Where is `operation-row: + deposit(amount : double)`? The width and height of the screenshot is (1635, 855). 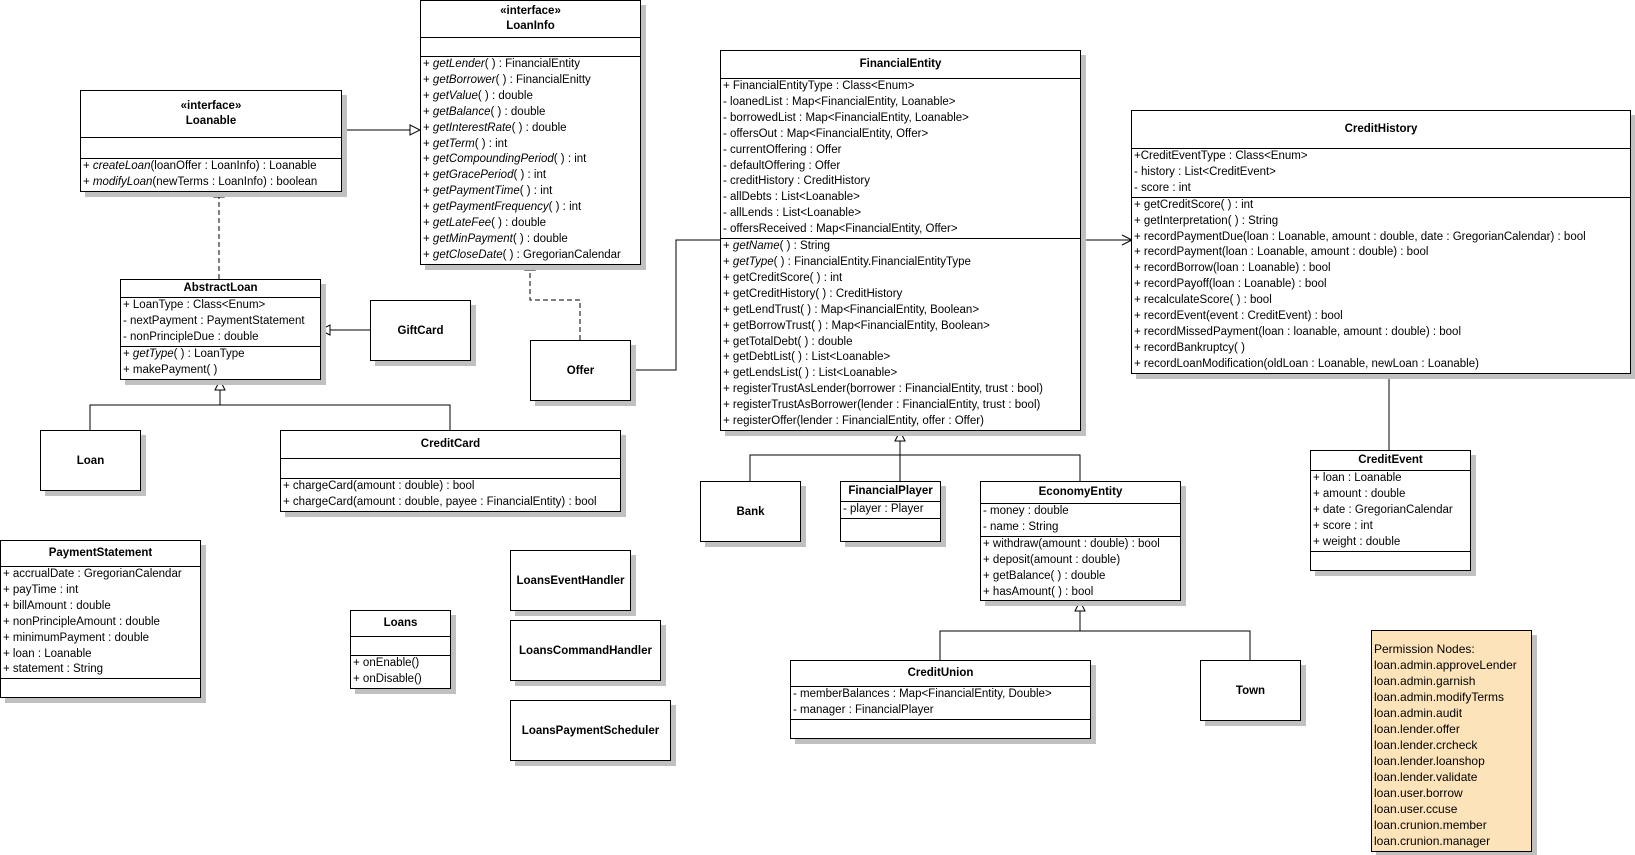 operation-row: + deposit(amount : double) is located at coordinates (1052, 559).